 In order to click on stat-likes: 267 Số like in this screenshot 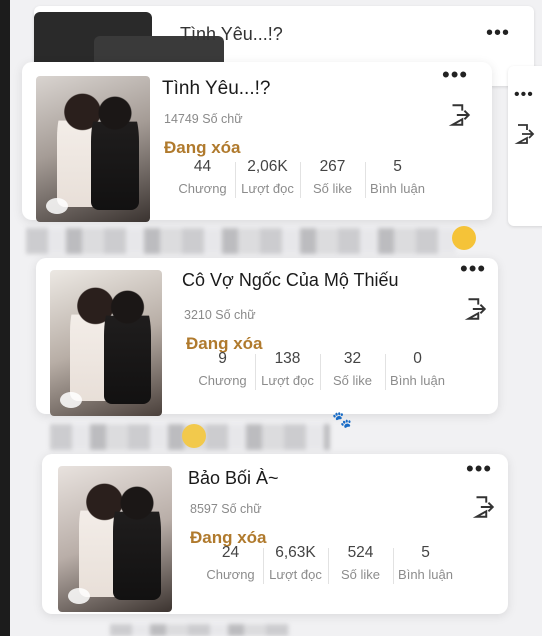, I will do `click(332, 178)`.